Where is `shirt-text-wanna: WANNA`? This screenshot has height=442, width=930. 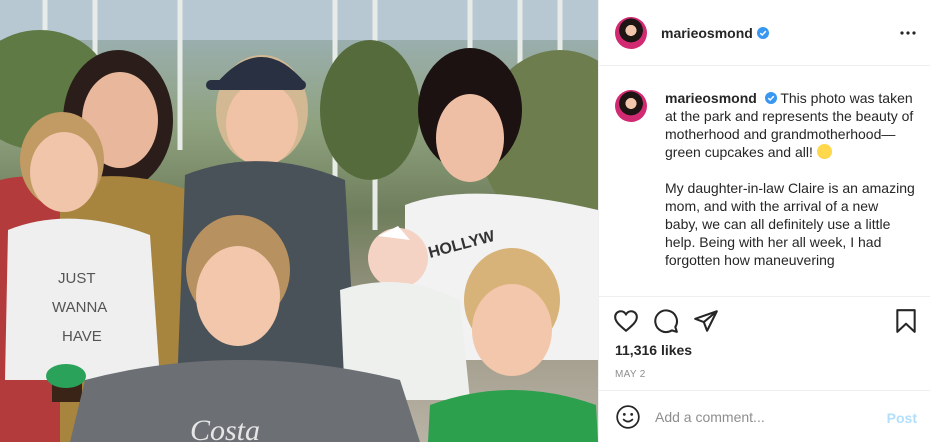
shirt-text-wanna: WANNA is located at coordinates (79, 307).